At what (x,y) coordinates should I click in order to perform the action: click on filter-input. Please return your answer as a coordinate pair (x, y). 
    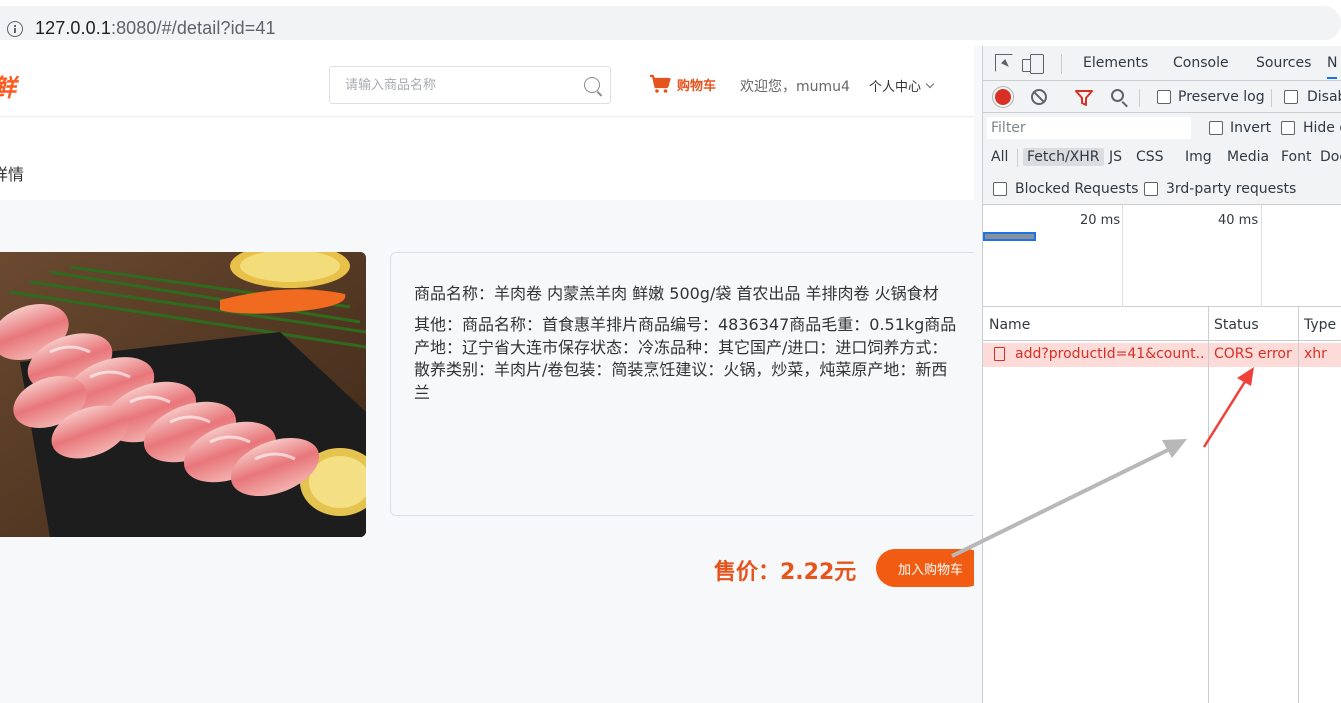
    Looking at the image, I should click on (1089, 128).